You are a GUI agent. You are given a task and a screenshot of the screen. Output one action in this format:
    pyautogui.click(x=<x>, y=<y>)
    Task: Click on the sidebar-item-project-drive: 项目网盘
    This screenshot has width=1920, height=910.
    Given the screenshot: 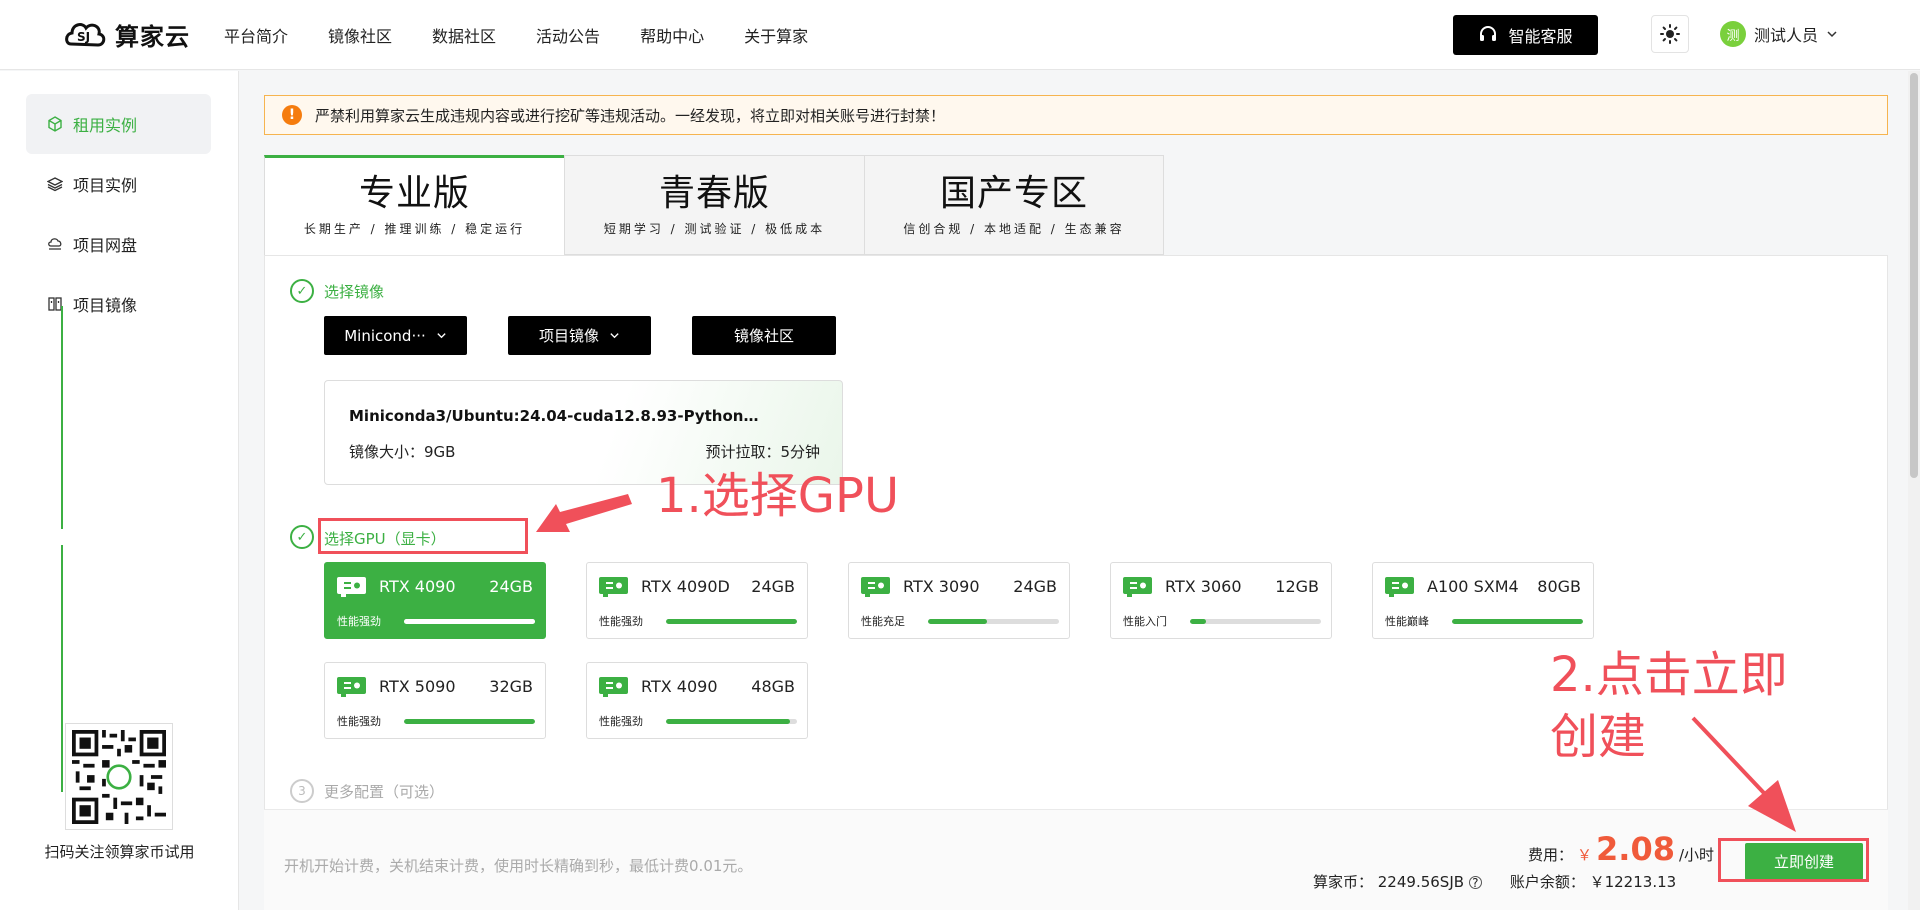 What is the action you would take?
    pyautogui.click(x=118, y=244)
    